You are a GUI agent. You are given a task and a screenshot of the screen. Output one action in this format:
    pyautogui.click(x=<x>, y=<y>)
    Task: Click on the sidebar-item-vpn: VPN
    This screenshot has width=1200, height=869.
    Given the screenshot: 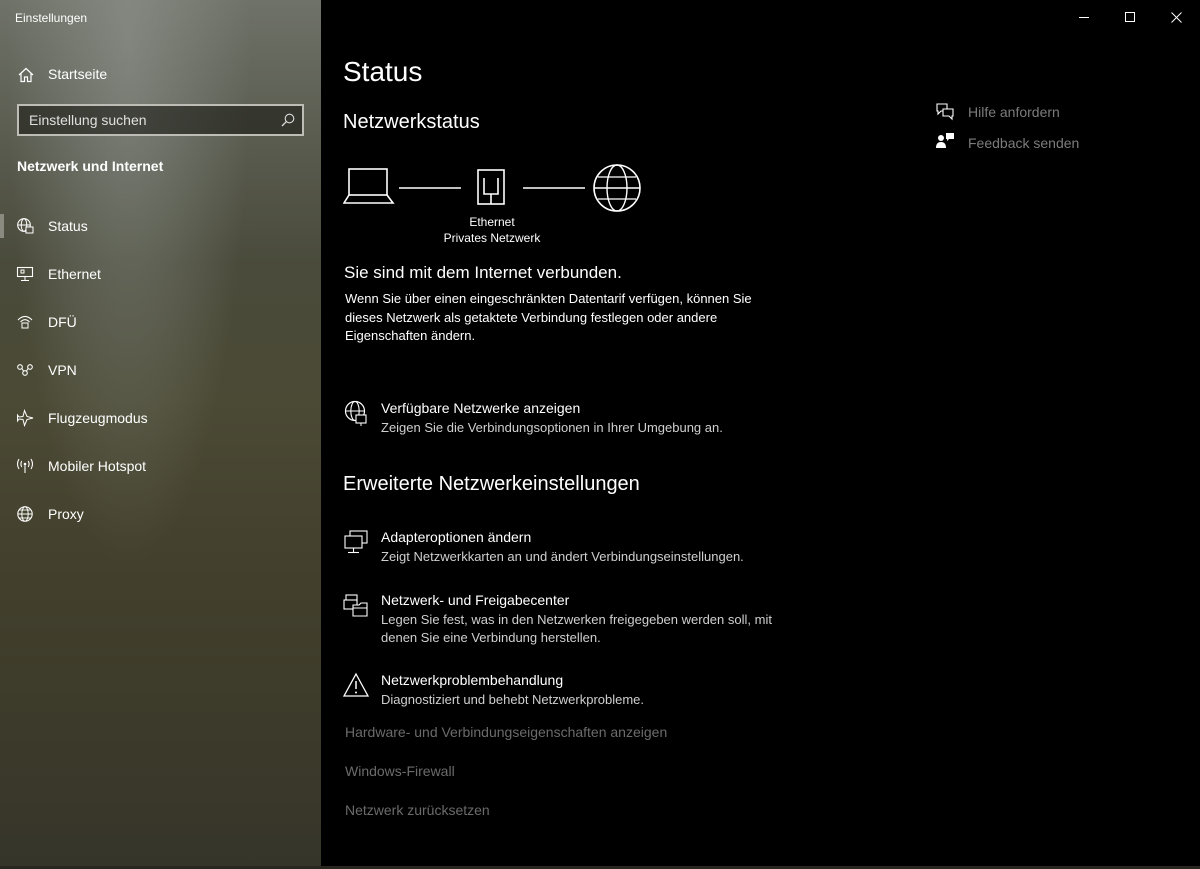 What is the action you would take?
    pyautogui.click(x=160, y=378)
    